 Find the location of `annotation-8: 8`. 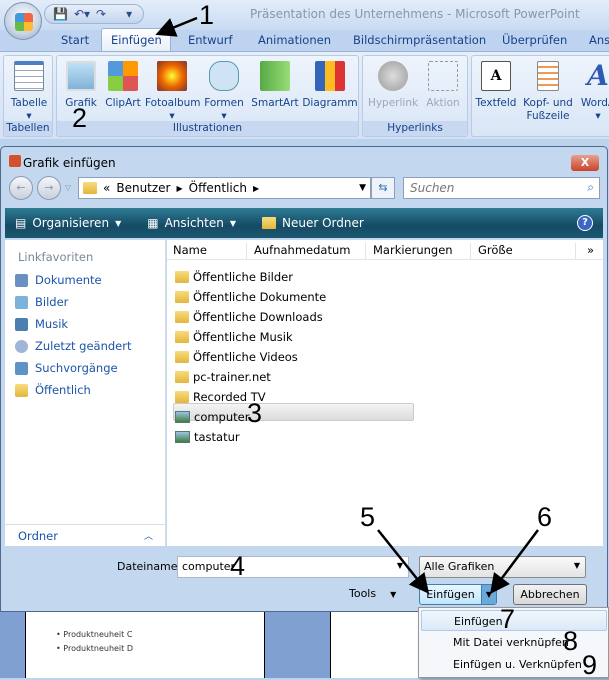

annotation-8: 8 is located at coordinates (571, 641).